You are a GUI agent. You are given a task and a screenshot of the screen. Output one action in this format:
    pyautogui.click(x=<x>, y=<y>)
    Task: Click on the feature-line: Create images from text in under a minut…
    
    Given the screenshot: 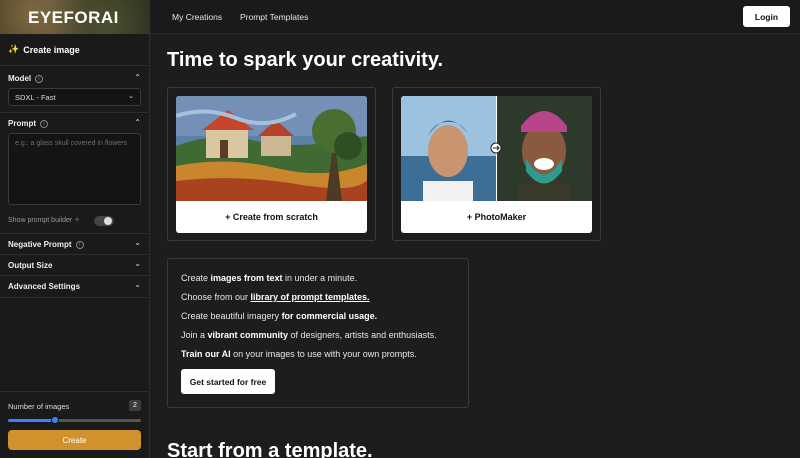 What is the action you would take?
    pyautogui.click(x=269, y=278)
    